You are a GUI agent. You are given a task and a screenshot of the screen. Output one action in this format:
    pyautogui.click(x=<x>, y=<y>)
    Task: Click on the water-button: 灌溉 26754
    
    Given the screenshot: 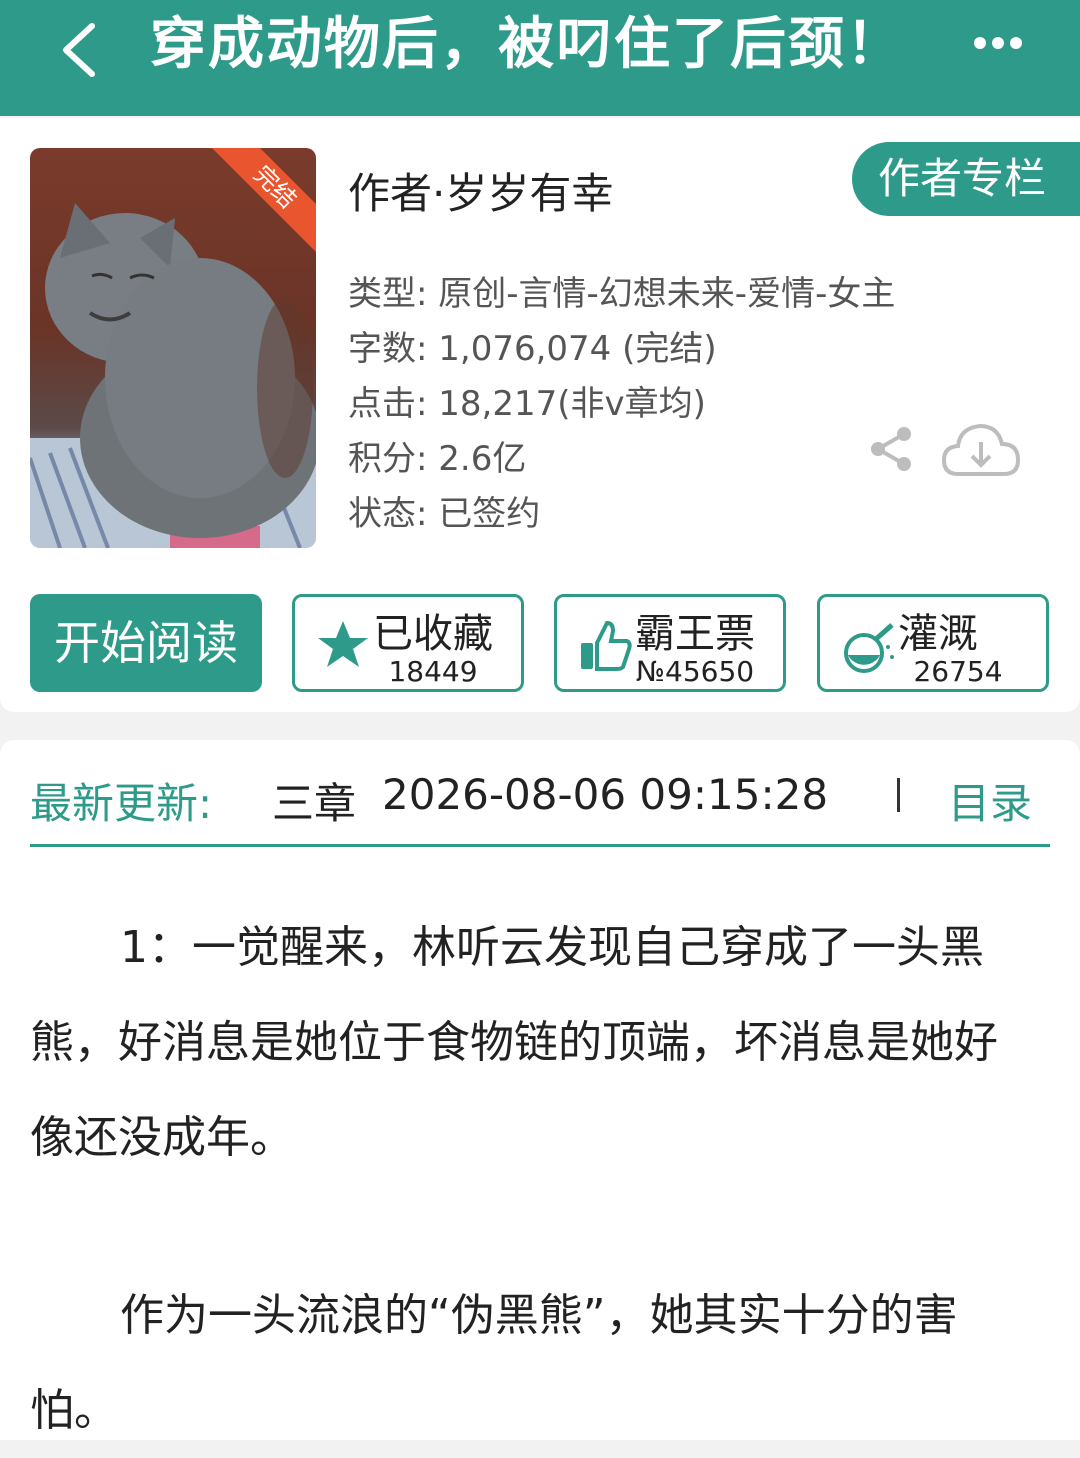 What is the action you would take?
    pyautogui.click(x=933, y=643)
    